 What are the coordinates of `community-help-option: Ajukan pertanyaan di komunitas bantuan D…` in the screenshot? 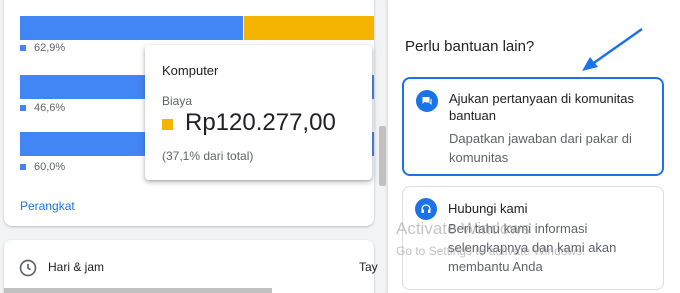 It's located at (533, 126).